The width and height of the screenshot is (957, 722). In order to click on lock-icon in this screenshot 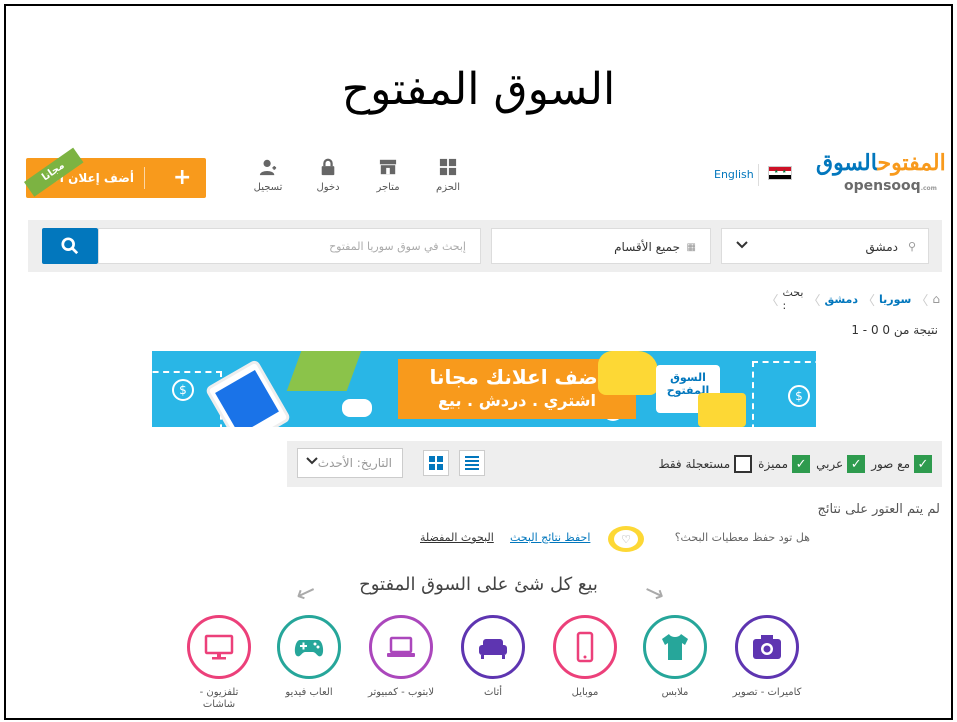, I will do `click(328, 167)`.